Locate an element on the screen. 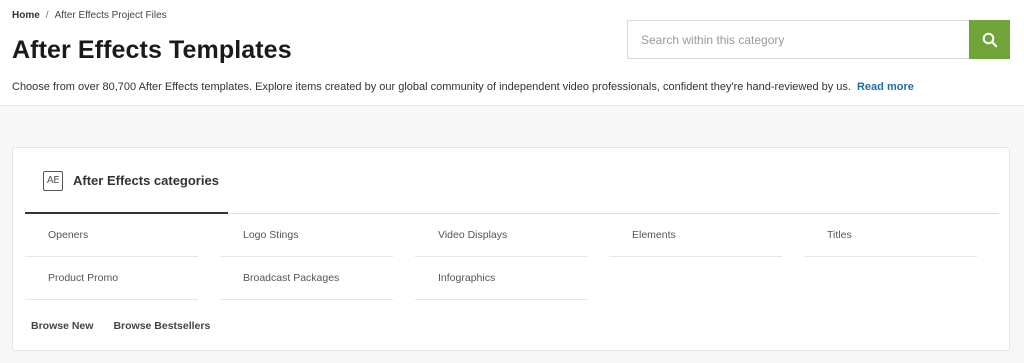 The image size is (1024, 363). tab-label: After Effects categories is located at coordinates (146, 180).